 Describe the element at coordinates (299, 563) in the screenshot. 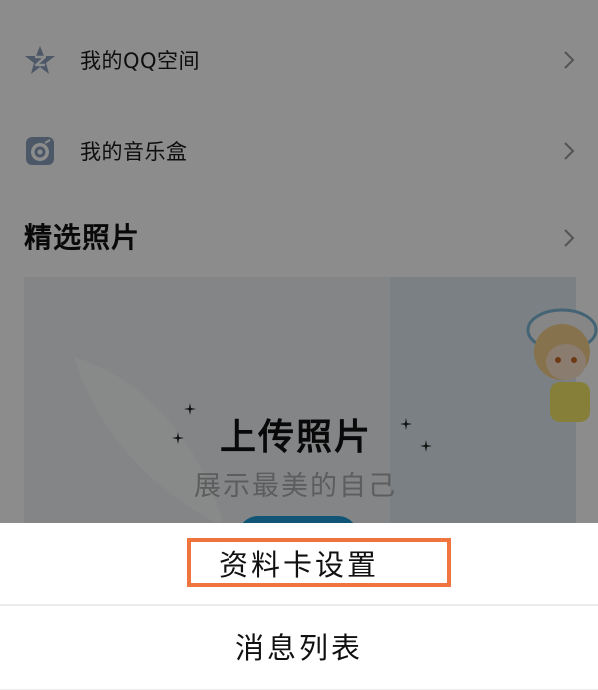

I see `profile-card-settings-option: 资料卡设置` at that location.